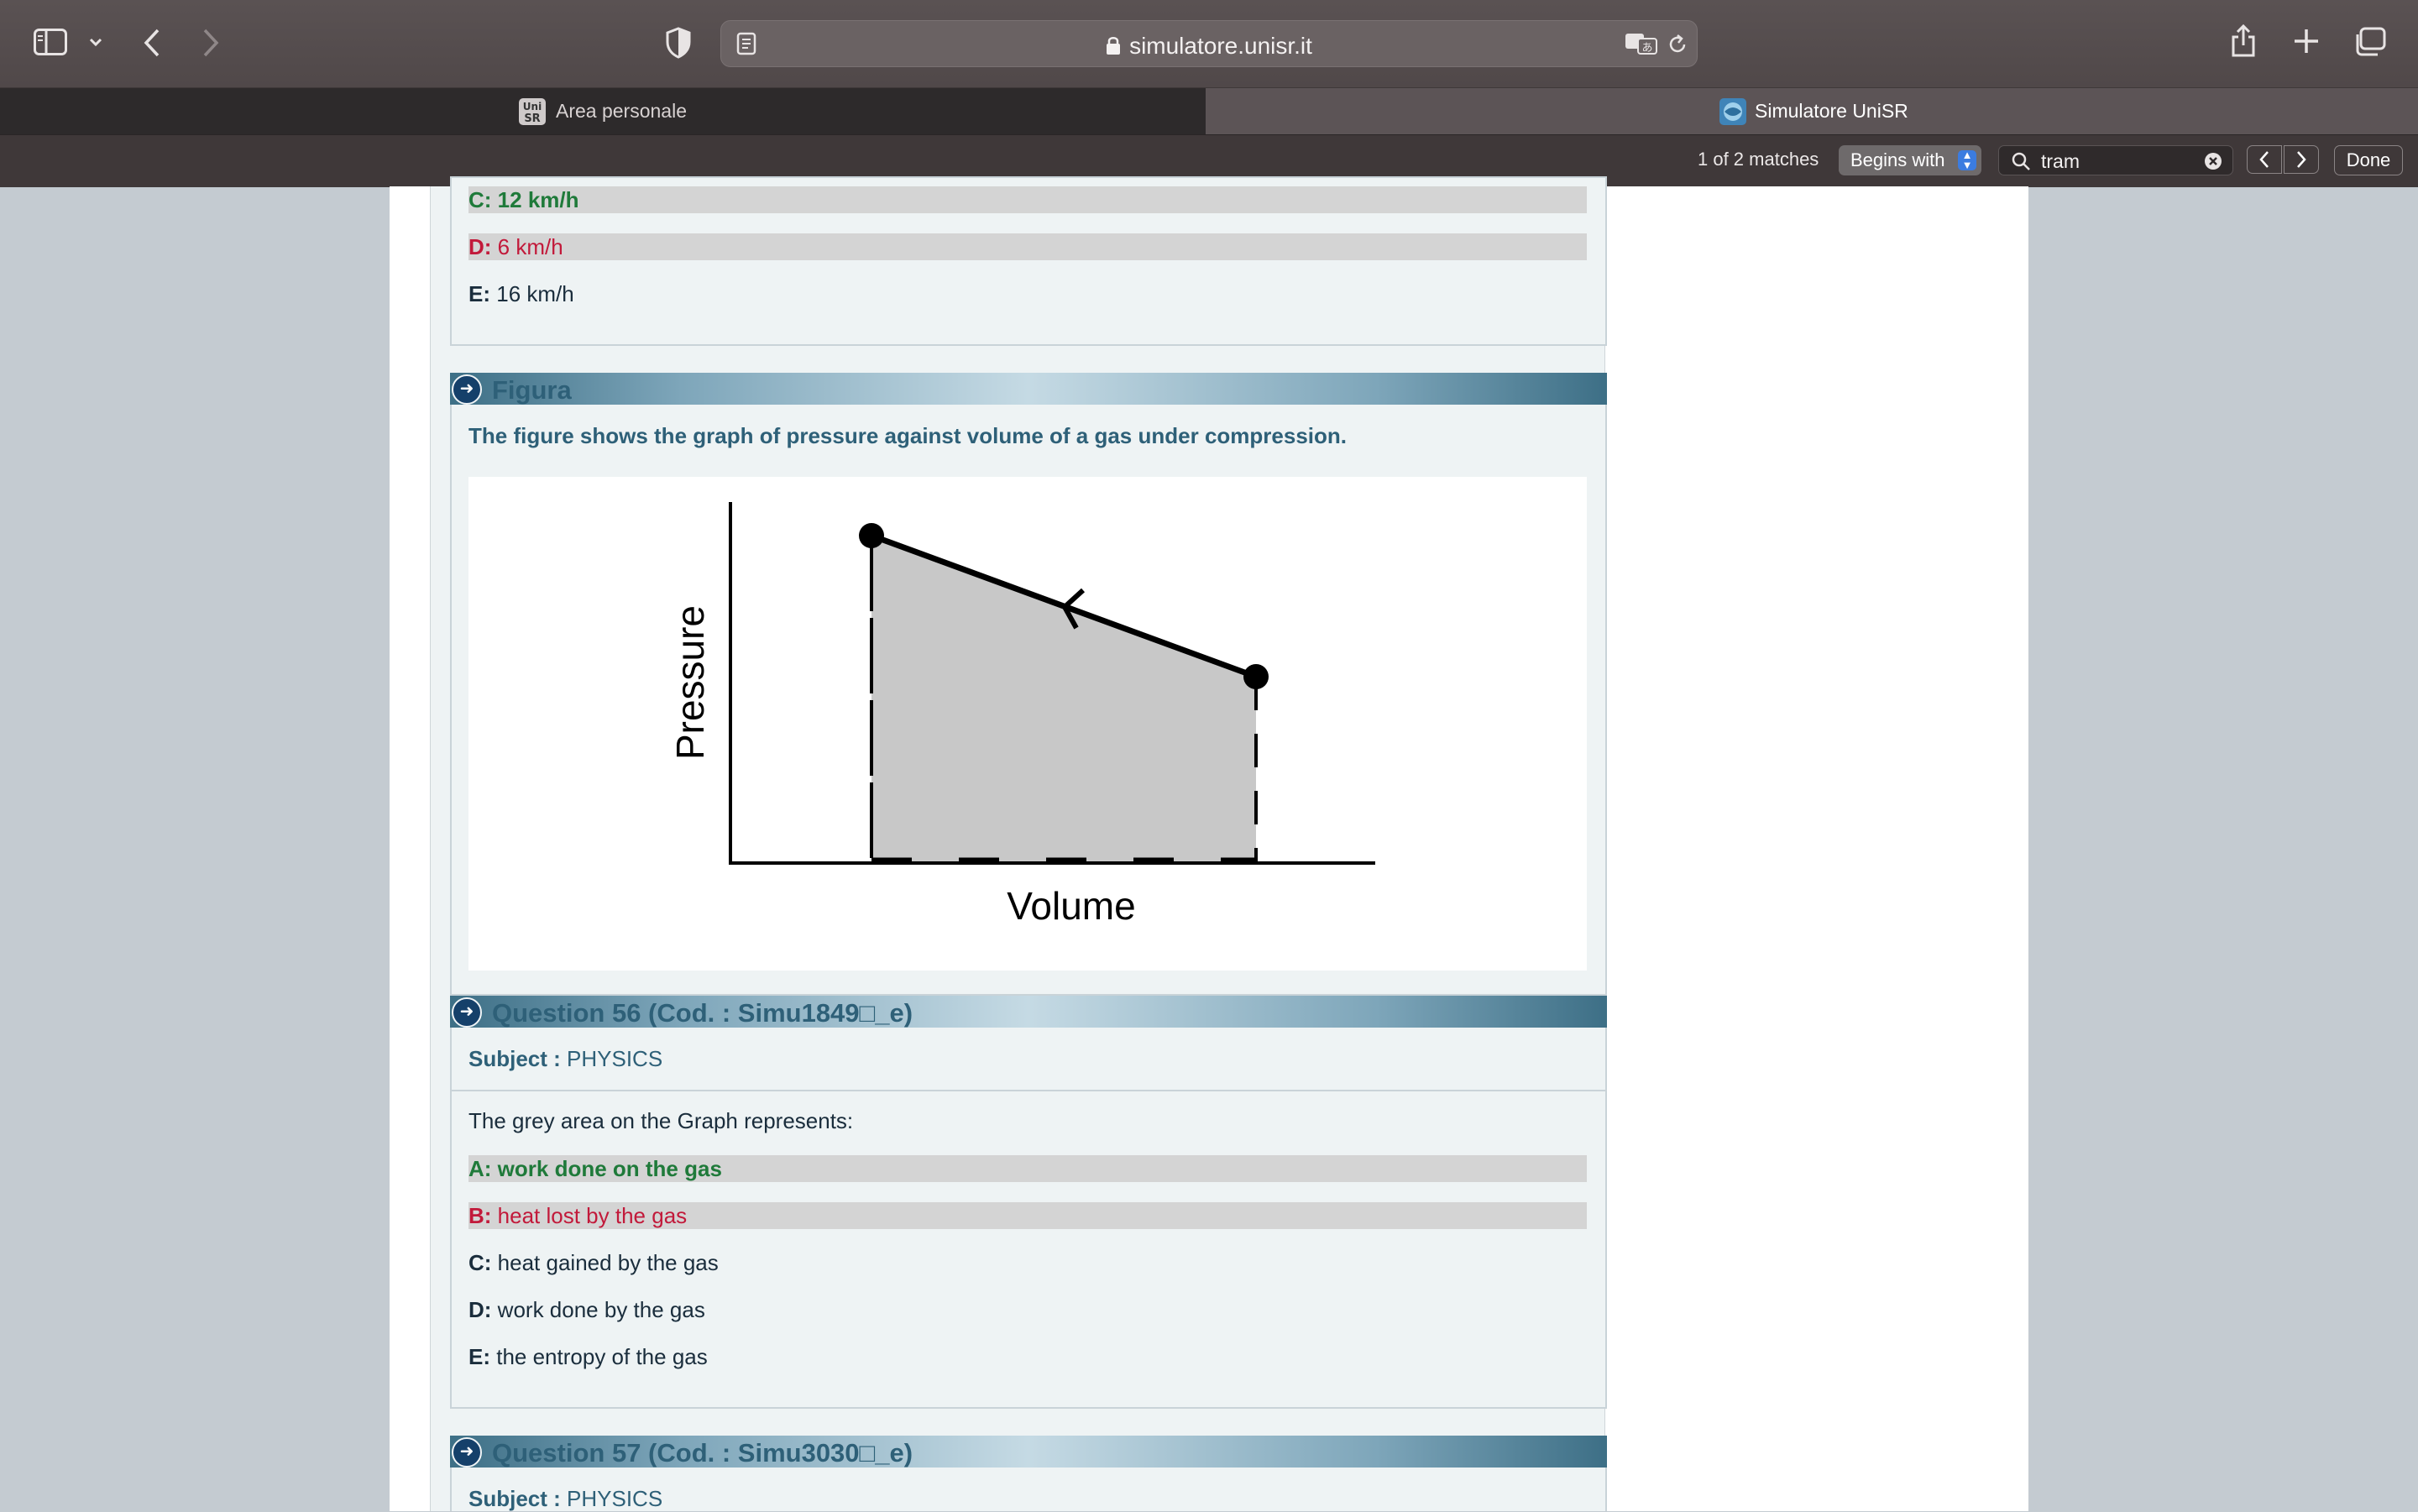 The image size is (2418, 1512). Describe the element at coordinates (1027, 199) in the screenshot. I see `option-c: C: 12 km/h` at that location.